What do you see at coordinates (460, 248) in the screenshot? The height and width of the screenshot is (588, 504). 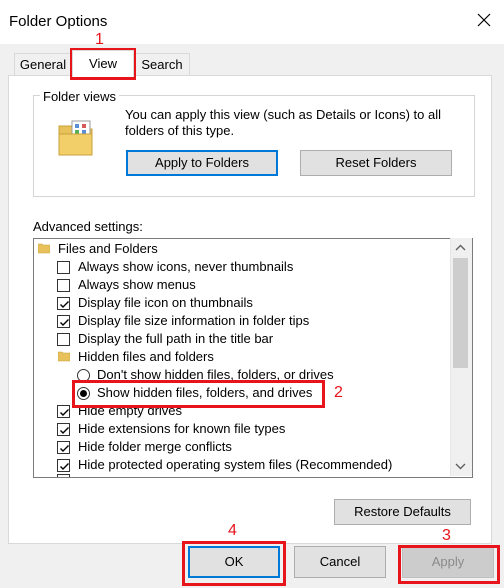 I see `scroll-up-icon` at bounding box center [460, 248].